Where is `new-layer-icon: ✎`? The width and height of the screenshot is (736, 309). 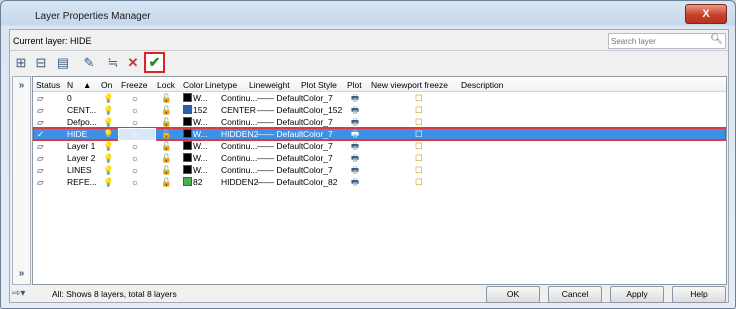 new-layer-icon: ✎ is located at coordinates (89, 63).